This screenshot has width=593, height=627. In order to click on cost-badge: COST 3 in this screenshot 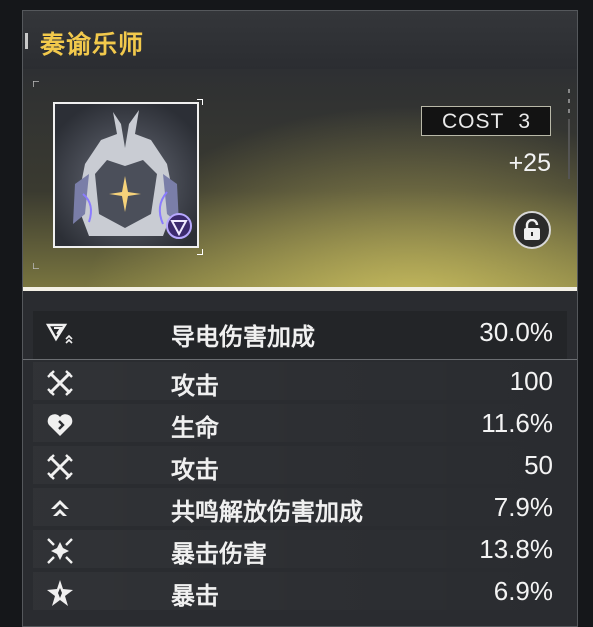, I will do `click(486, 121)`.